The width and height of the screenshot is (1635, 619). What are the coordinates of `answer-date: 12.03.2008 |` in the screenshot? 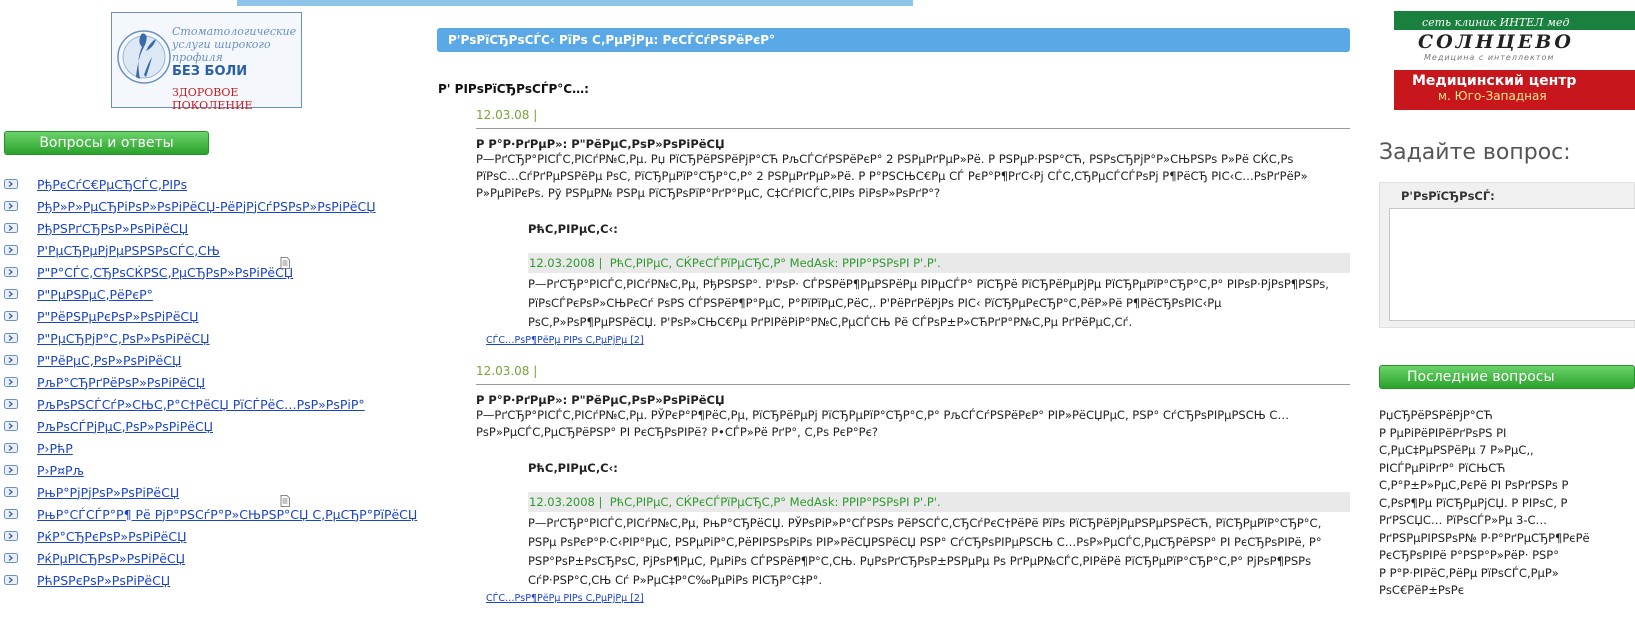 It's located at (566, 263).